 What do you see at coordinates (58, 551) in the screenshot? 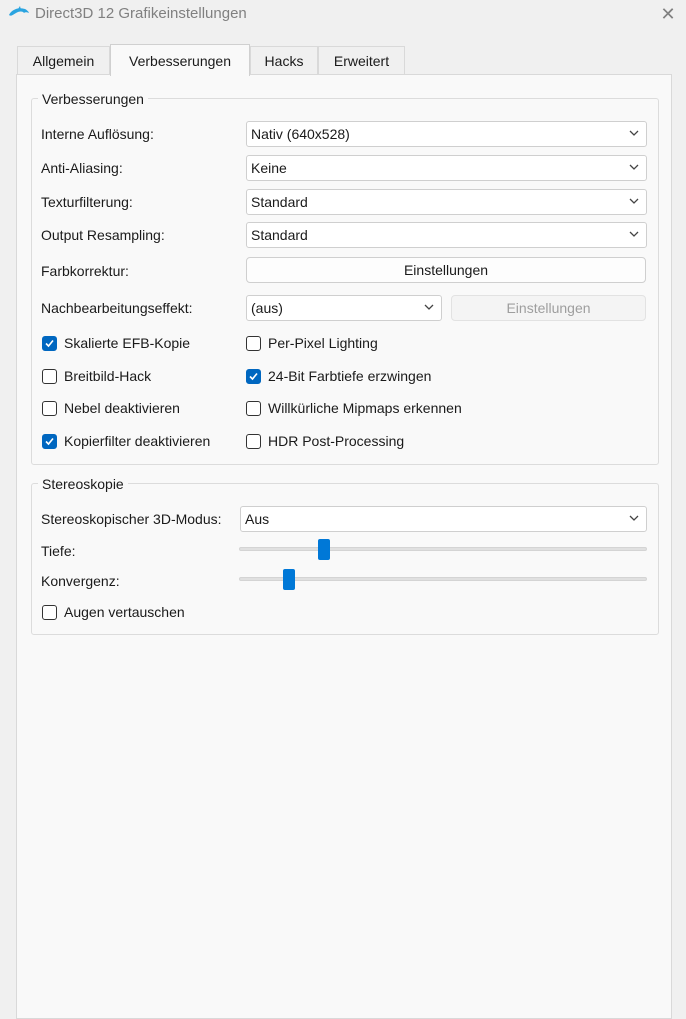
I see `depth-label: Tiefe:` at bounding box center [58, 551].